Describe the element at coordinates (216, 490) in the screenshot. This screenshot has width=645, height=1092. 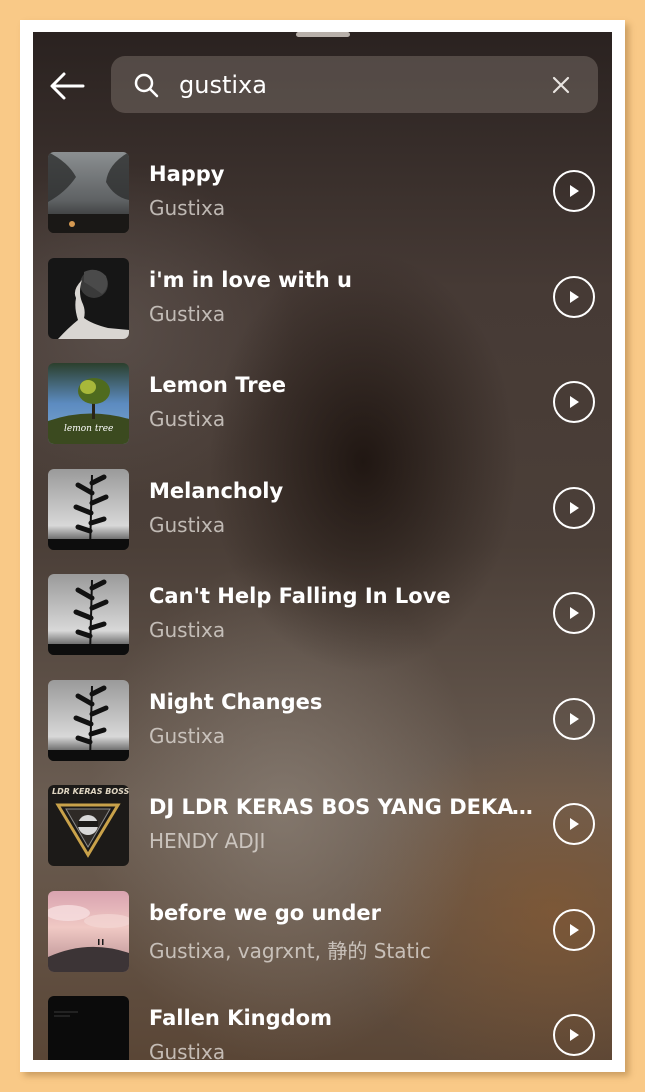
I see `song-title: Melancholy` at that location.